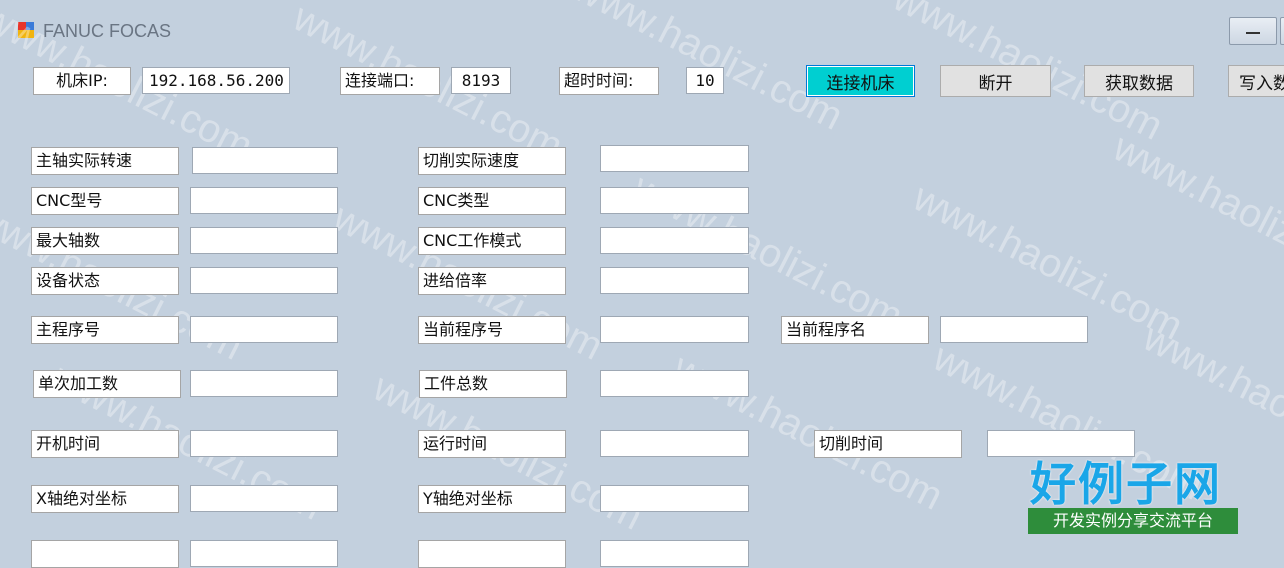 This screenshot has width=1284, height=568. What do you see at coordinates (264, 280) in the screenshot?
I see `device-status-input` at bounding box center [264, 280].